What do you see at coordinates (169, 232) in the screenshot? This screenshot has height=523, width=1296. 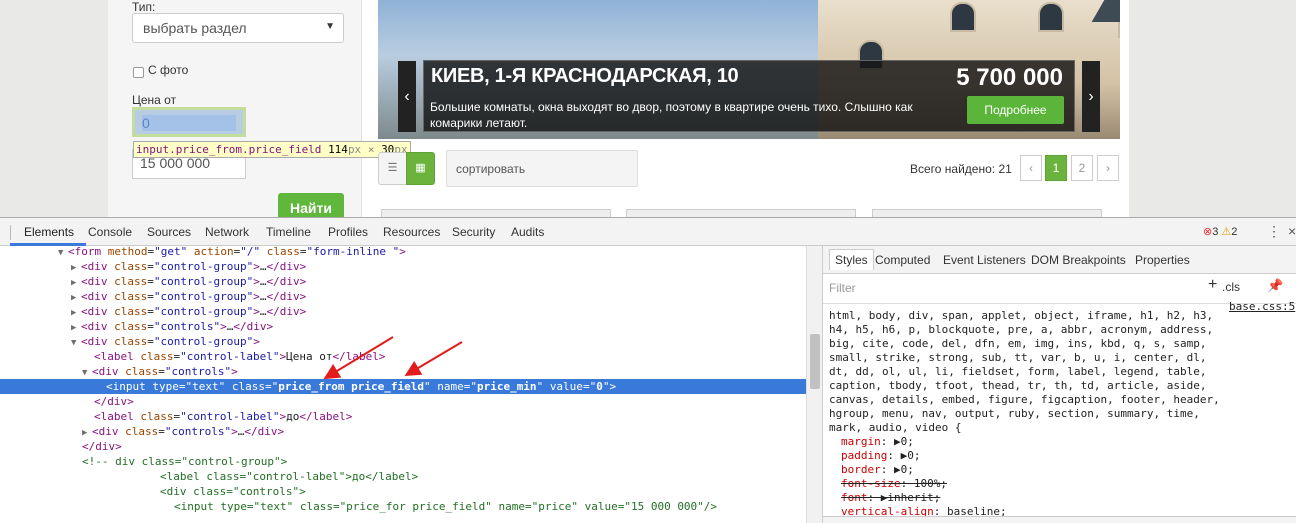 I see `tab-sources: Sources` at bounding box center [169, 232].